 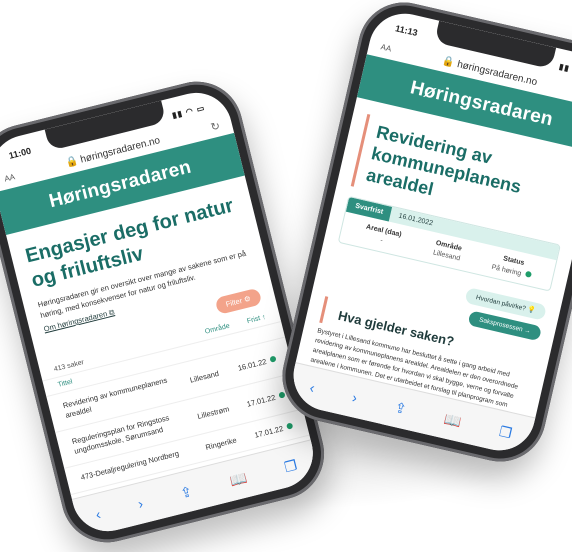 What do you see at coordinates (111, 312) in the screenshot?
I see `external-link-icon: ⧉` at bounding box center [111, 312].